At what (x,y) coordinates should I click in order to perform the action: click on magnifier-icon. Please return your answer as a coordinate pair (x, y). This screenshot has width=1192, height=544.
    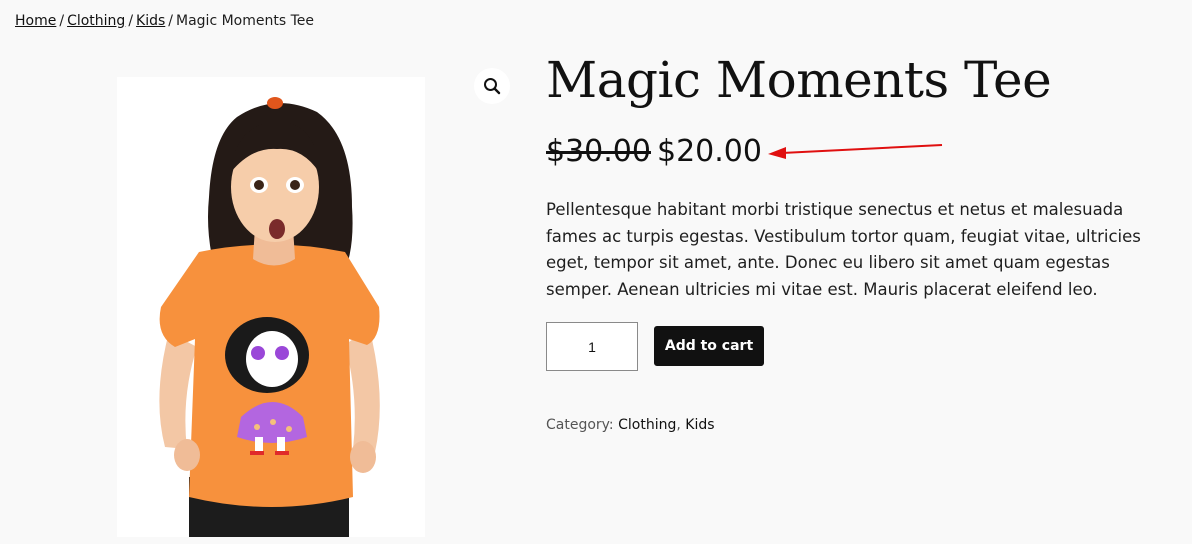
    Looking at the image, I should click on (492, 86).